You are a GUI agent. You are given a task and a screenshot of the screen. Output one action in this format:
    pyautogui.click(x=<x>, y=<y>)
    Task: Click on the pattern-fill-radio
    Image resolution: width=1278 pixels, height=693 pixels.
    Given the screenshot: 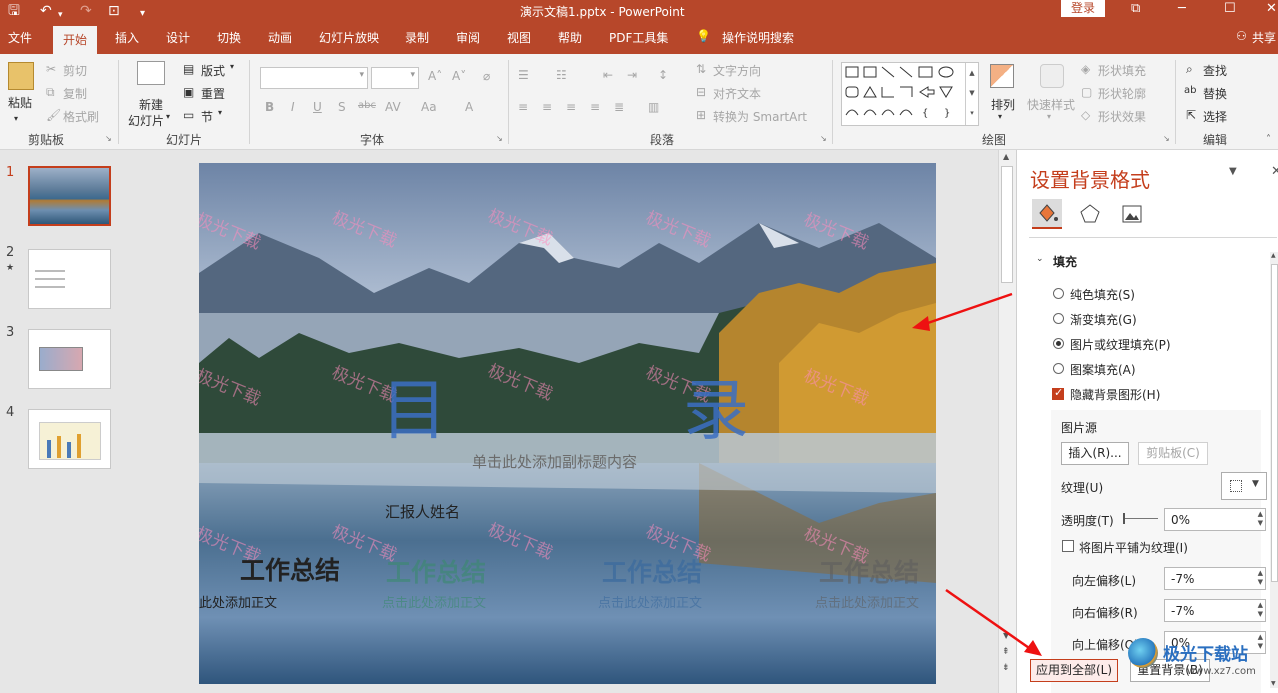 What is the action you would take?
    pyautogui.click(x=1058, y=368)
    